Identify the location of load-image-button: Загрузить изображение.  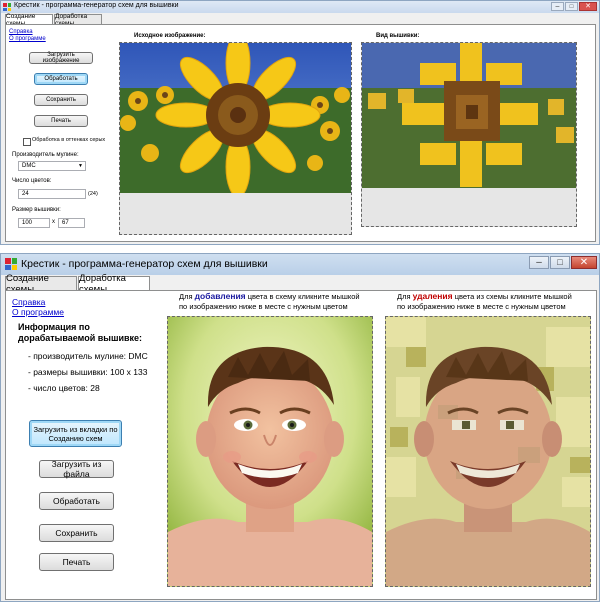
(61, 58).